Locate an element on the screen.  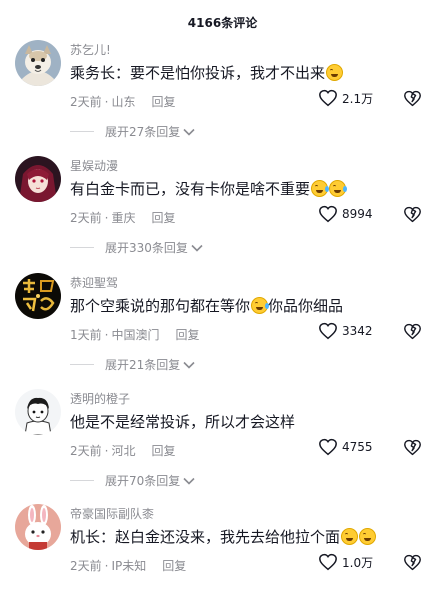
cartoon-boy-avatar-icon is located at coordinates (38, 412).